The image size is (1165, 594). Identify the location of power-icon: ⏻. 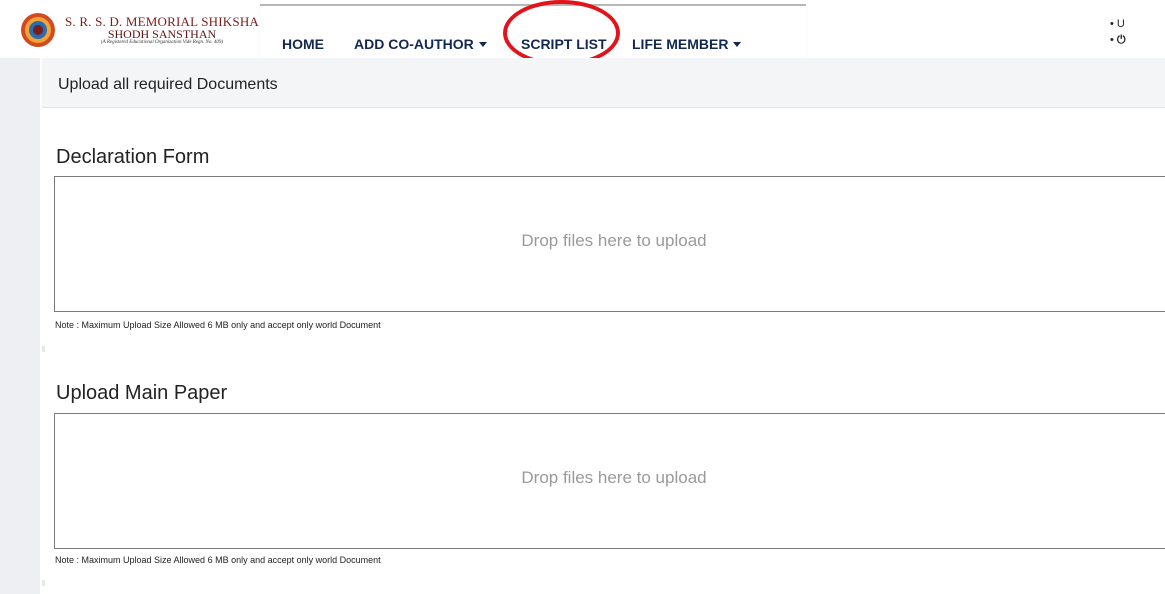
(1121, 40).